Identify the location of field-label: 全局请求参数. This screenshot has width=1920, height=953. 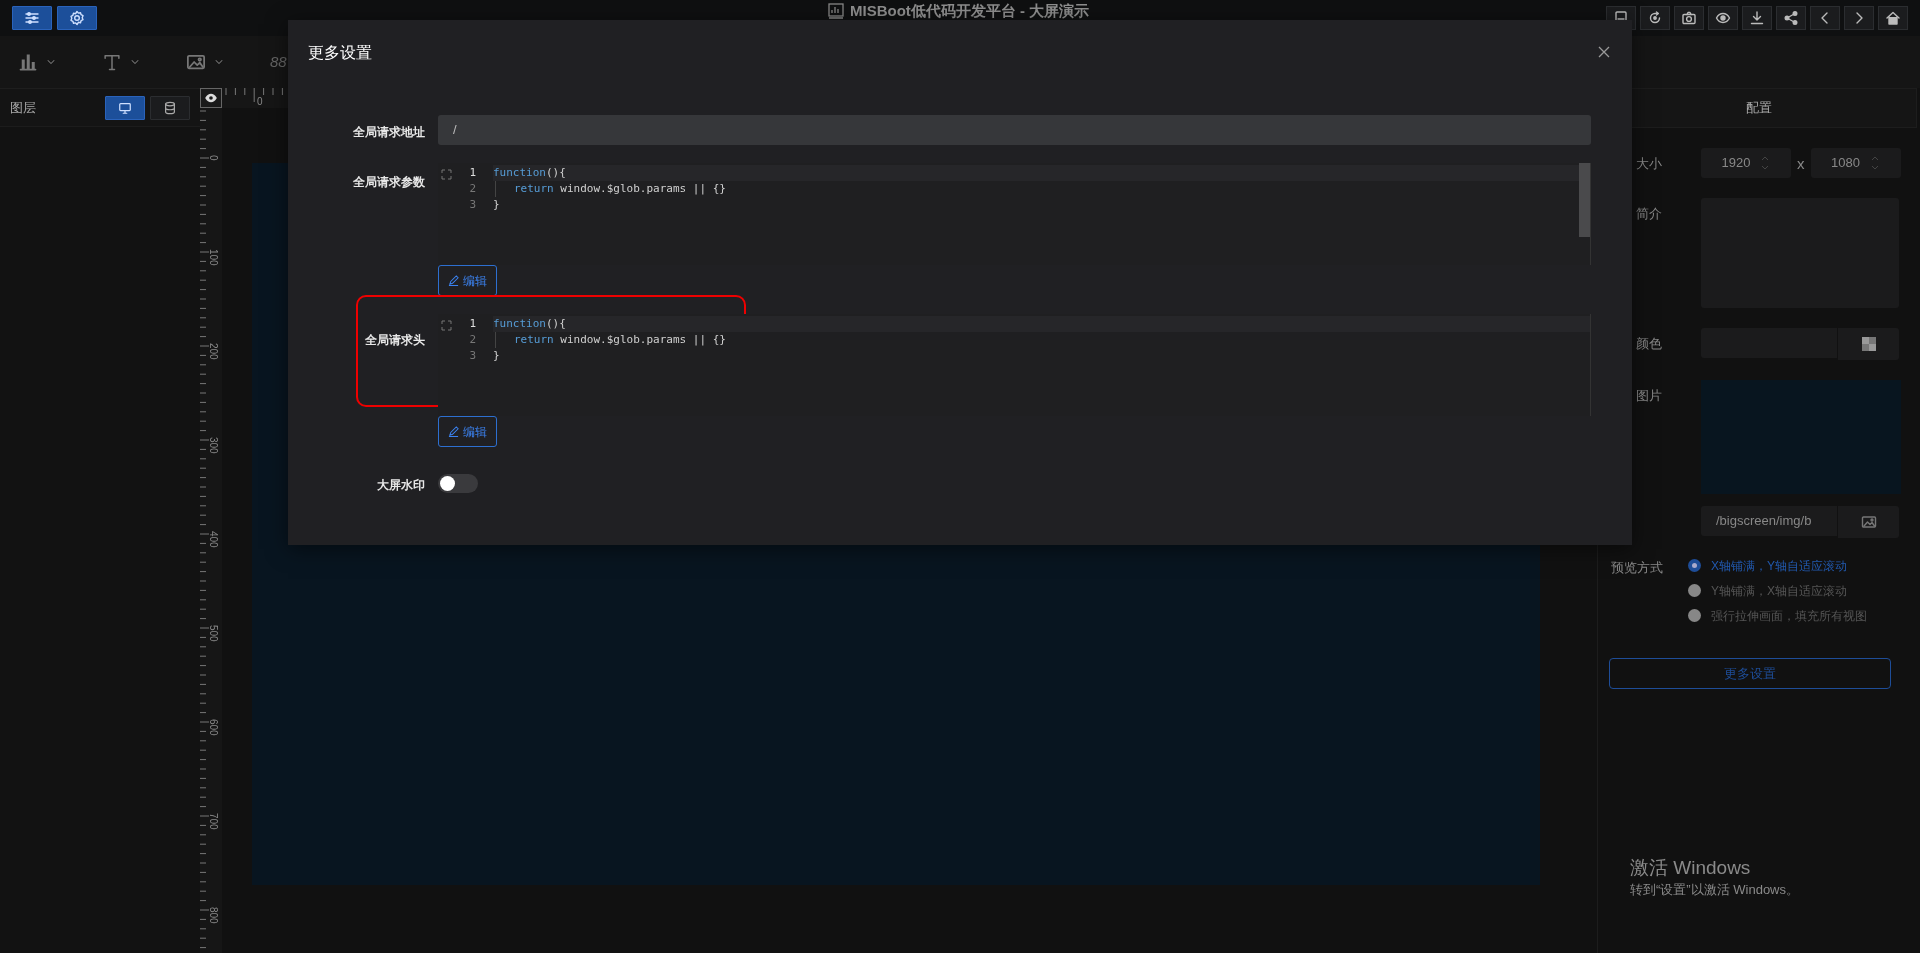
(389, 182).